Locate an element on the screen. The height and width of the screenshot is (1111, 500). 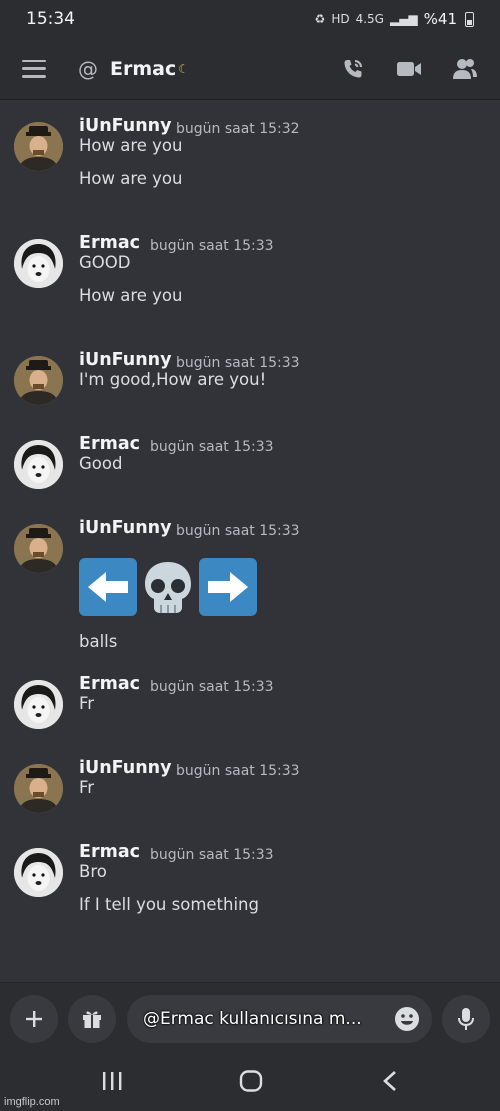
message-text: Good is located at coordinates (101, 463).